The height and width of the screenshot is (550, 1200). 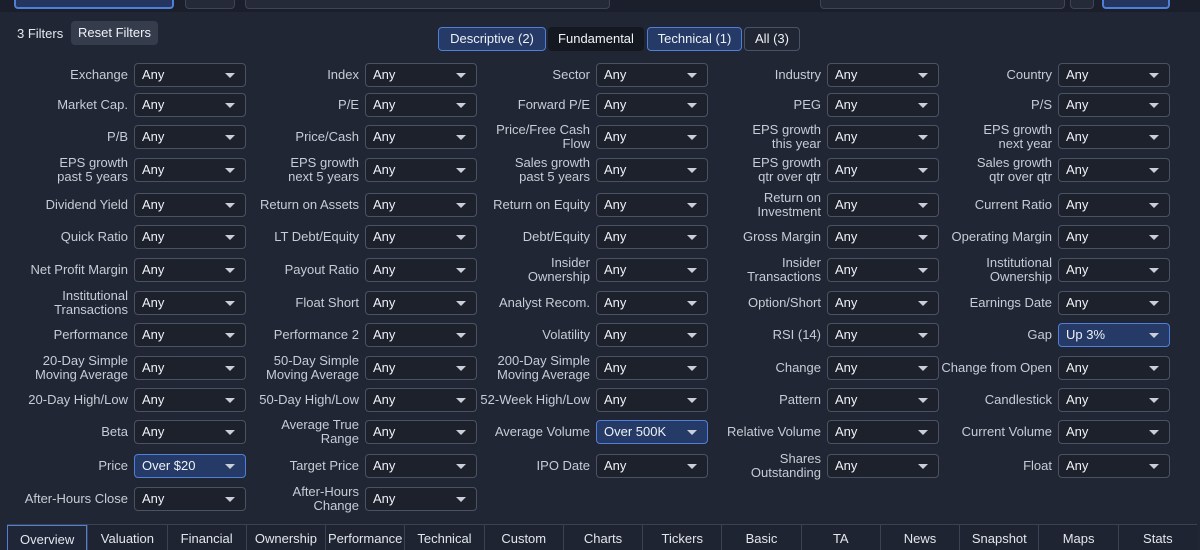 I want to click on view-tab-financial: Financial, so click(x=206, y=537).